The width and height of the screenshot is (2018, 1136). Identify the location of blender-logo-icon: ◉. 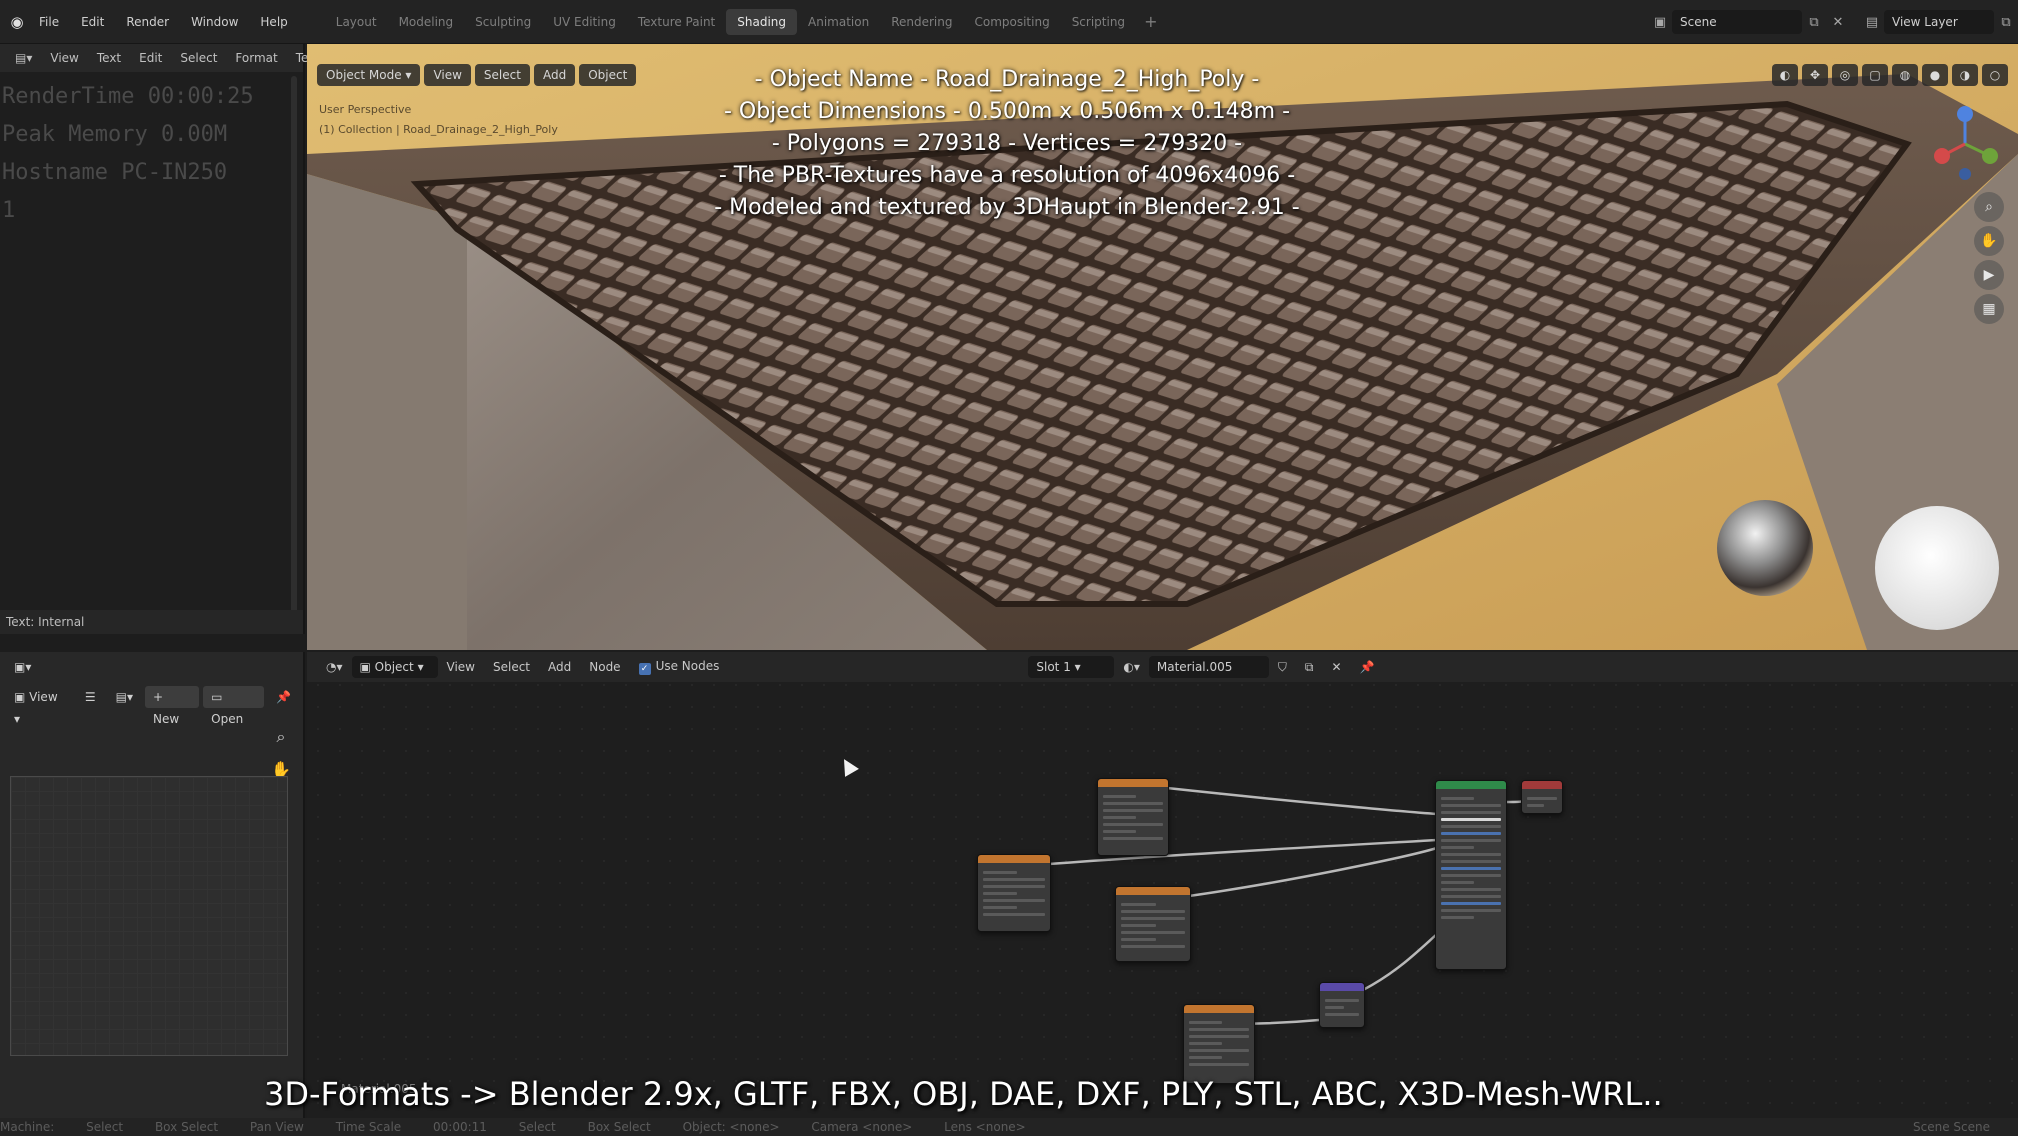
(17, 22).